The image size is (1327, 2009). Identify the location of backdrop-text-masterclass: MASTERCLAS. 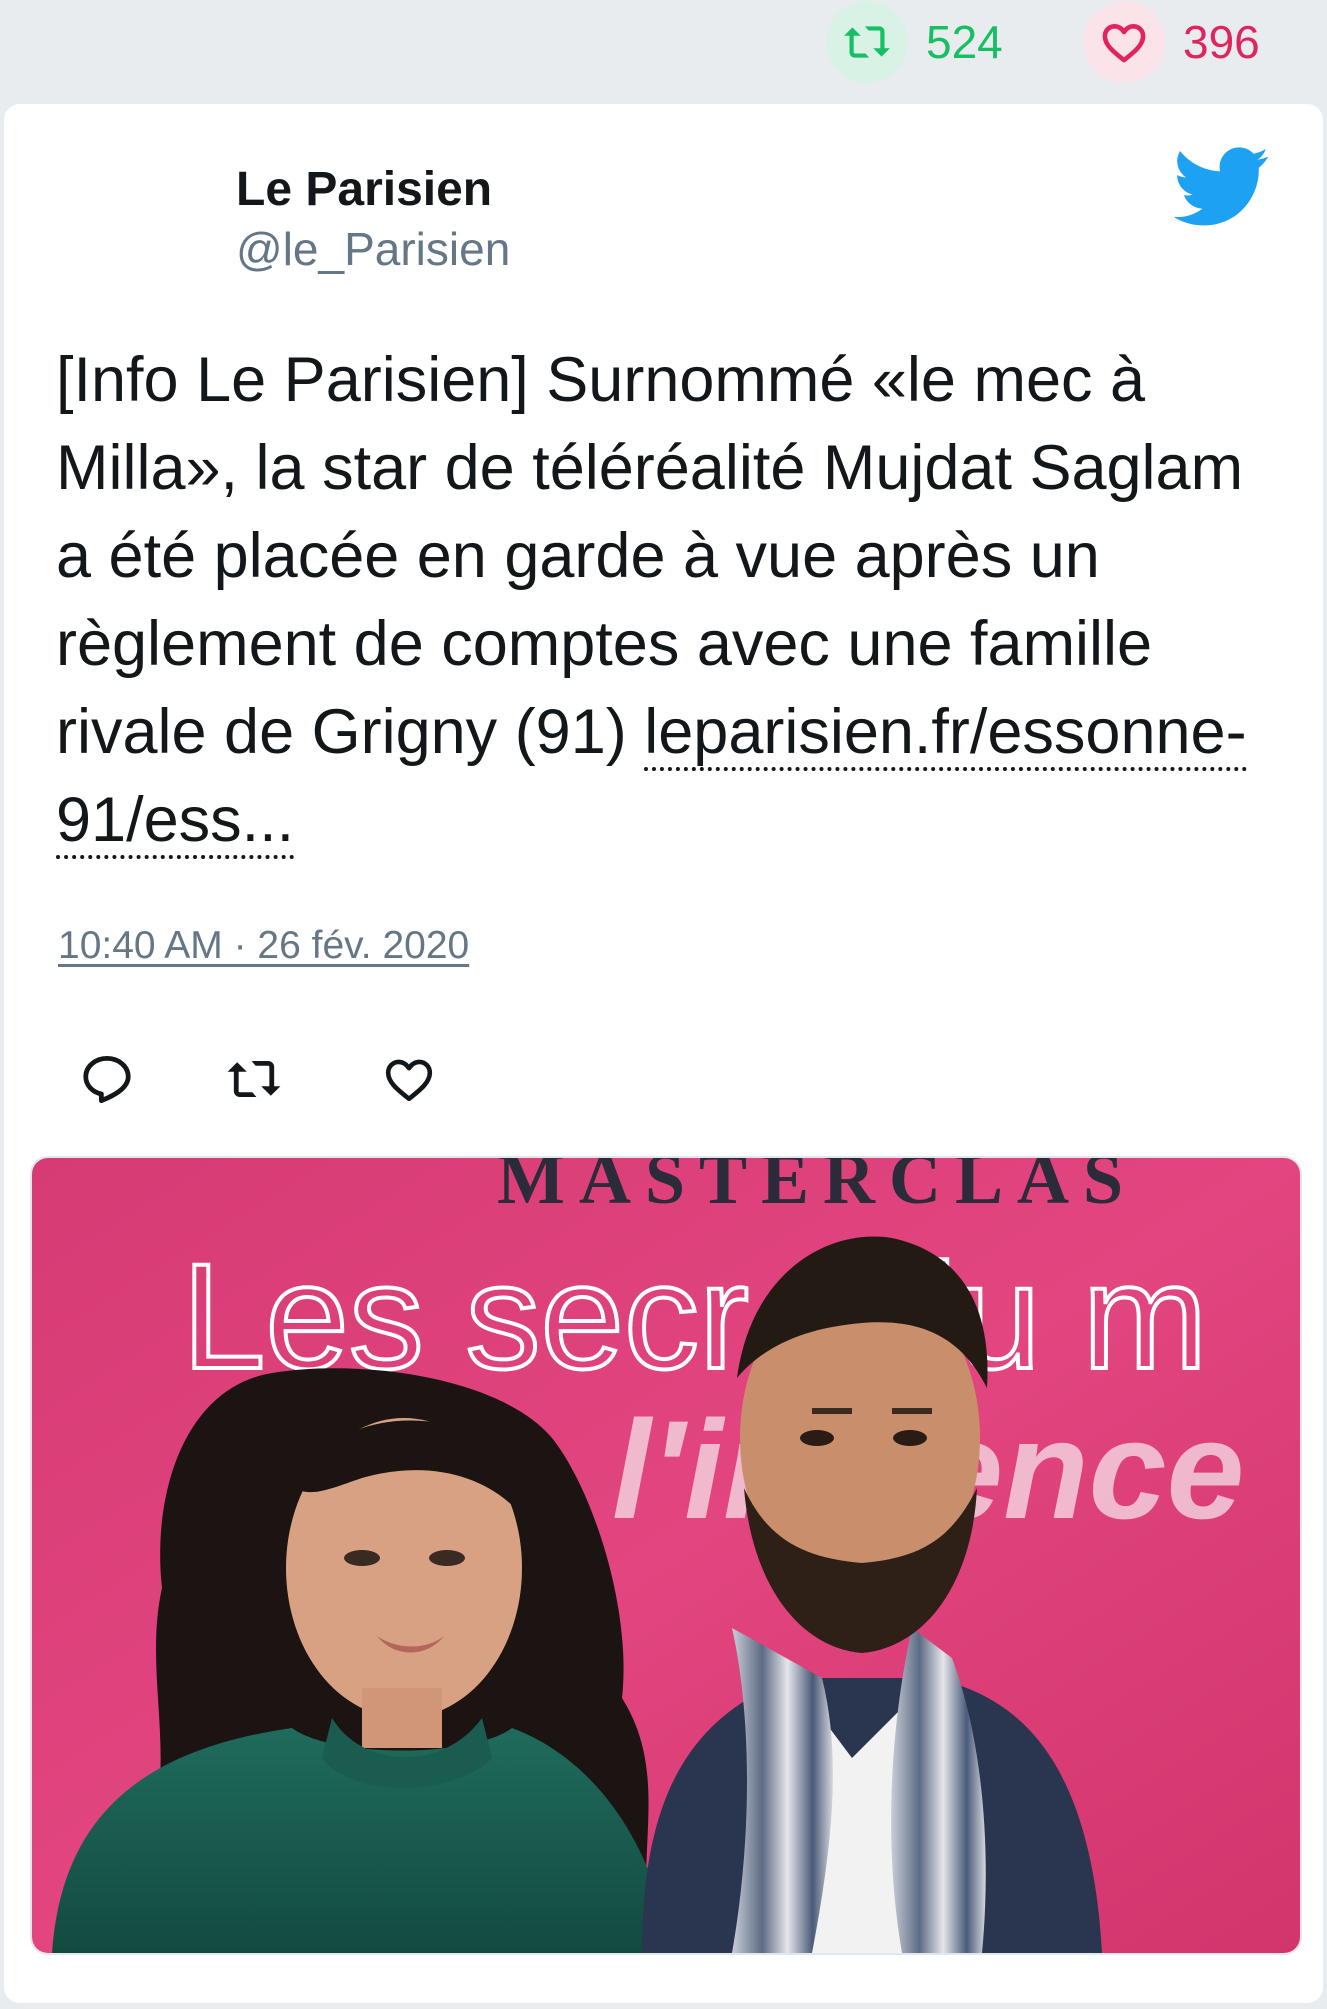
(817, 1188).